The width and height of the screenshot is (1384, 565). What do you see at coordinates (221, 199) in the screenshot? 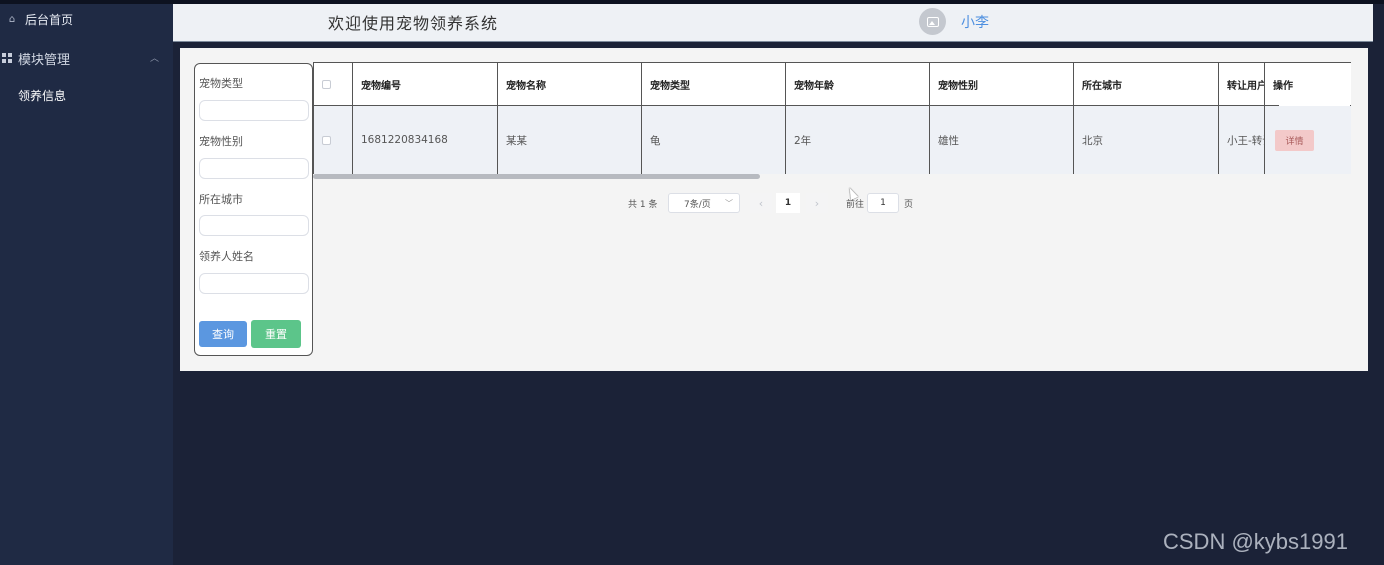
I see `city-label: 所在城市` at bounding box center [221, 199].